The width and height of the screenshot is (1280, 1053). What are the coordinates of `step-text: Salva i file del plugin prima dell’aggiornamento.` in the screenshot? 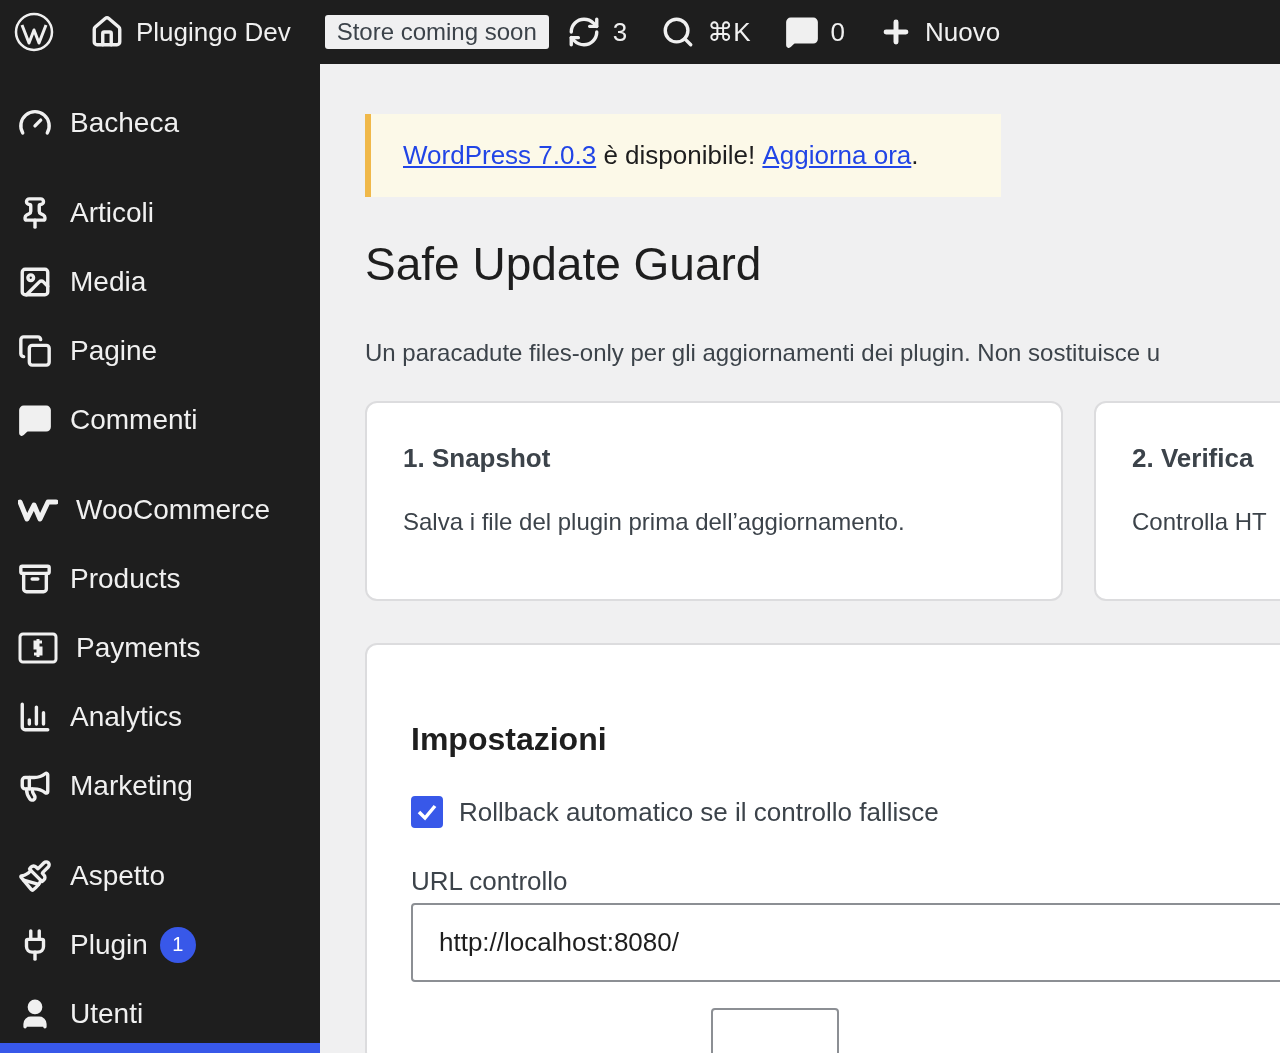 It's located at (654, 522).